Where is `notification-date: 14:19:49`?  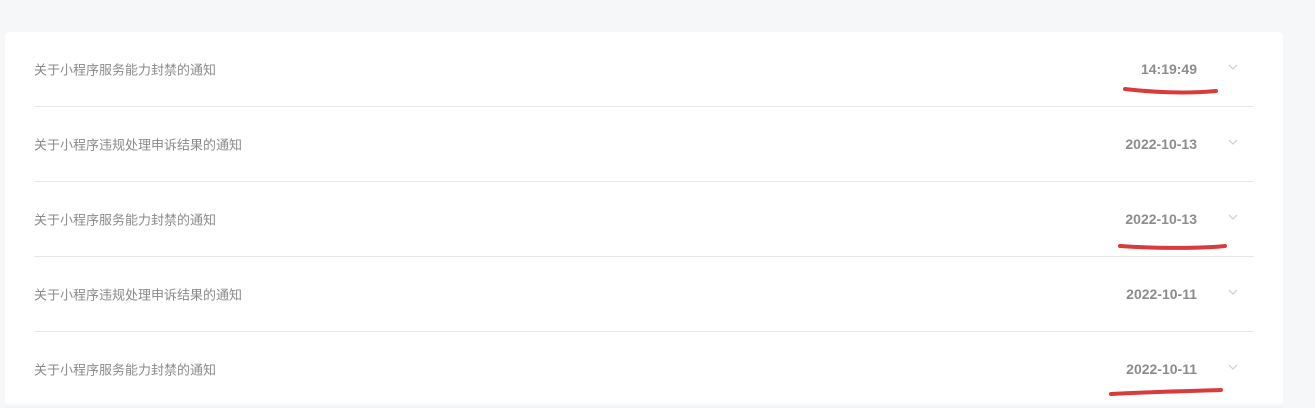
notification-date: 14:19:49 is located at coordinates (1168, 69).